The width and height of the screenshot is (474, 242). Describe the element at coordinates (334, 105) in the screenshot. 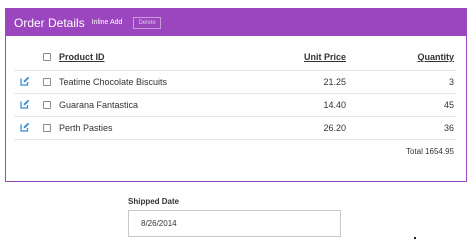

I see `price-cell: 14.40` at that location.